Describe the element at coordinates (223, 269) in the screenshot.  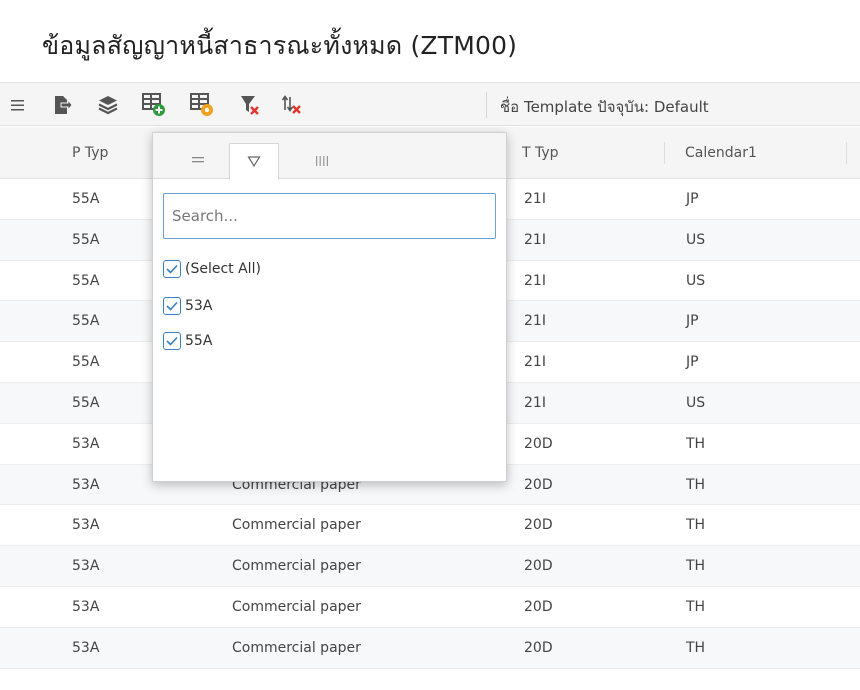
I see `filter-option-label: (Select All)` at that location.